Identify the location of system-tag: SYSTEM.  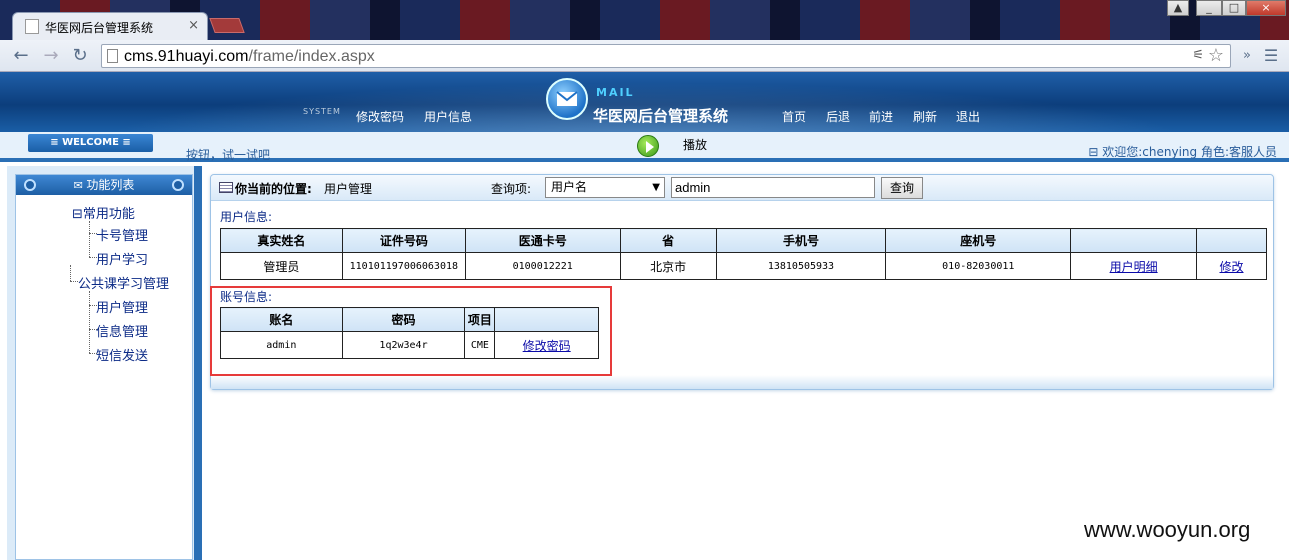
(322, 111).